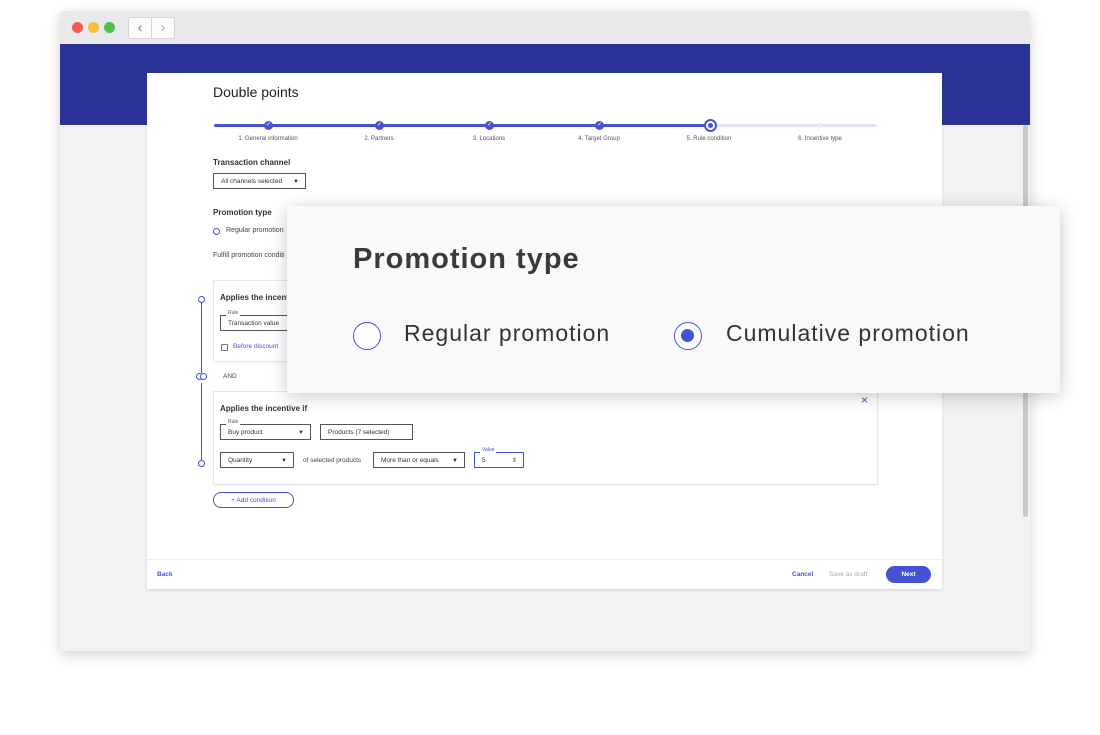  What do you see at coordinates (462, 125) in the screenshot?
I see `stepper-progress` at bounding box center [462, 125].